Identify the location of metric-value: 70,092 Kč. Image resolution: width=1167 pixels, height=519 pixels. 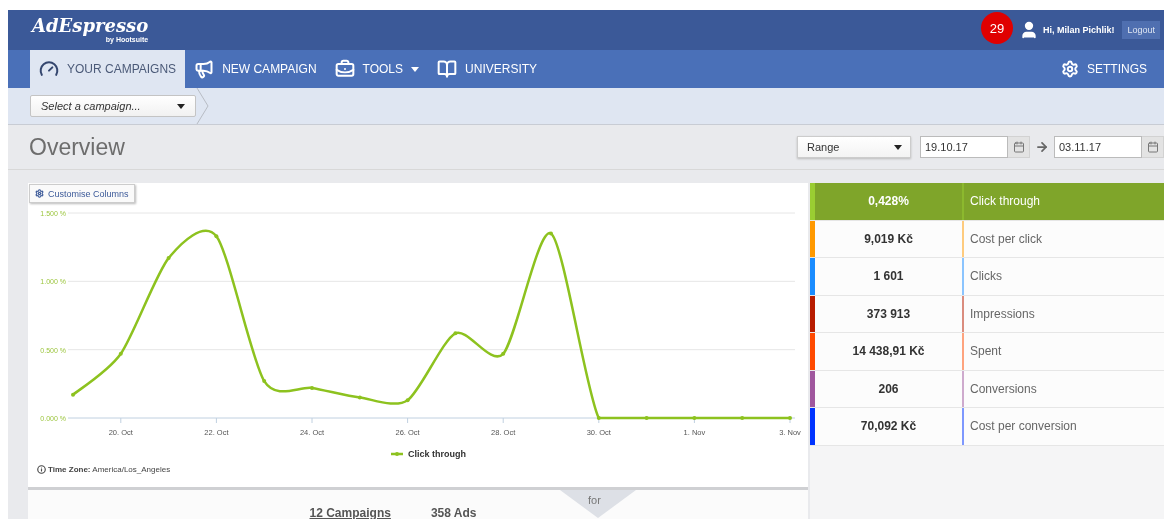
(888, 427).